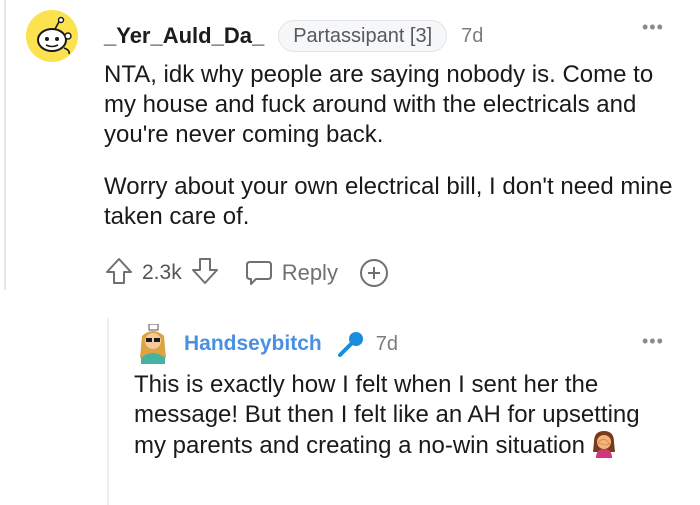  I want to click on more-options-button-2: •••, so click(653, 341).